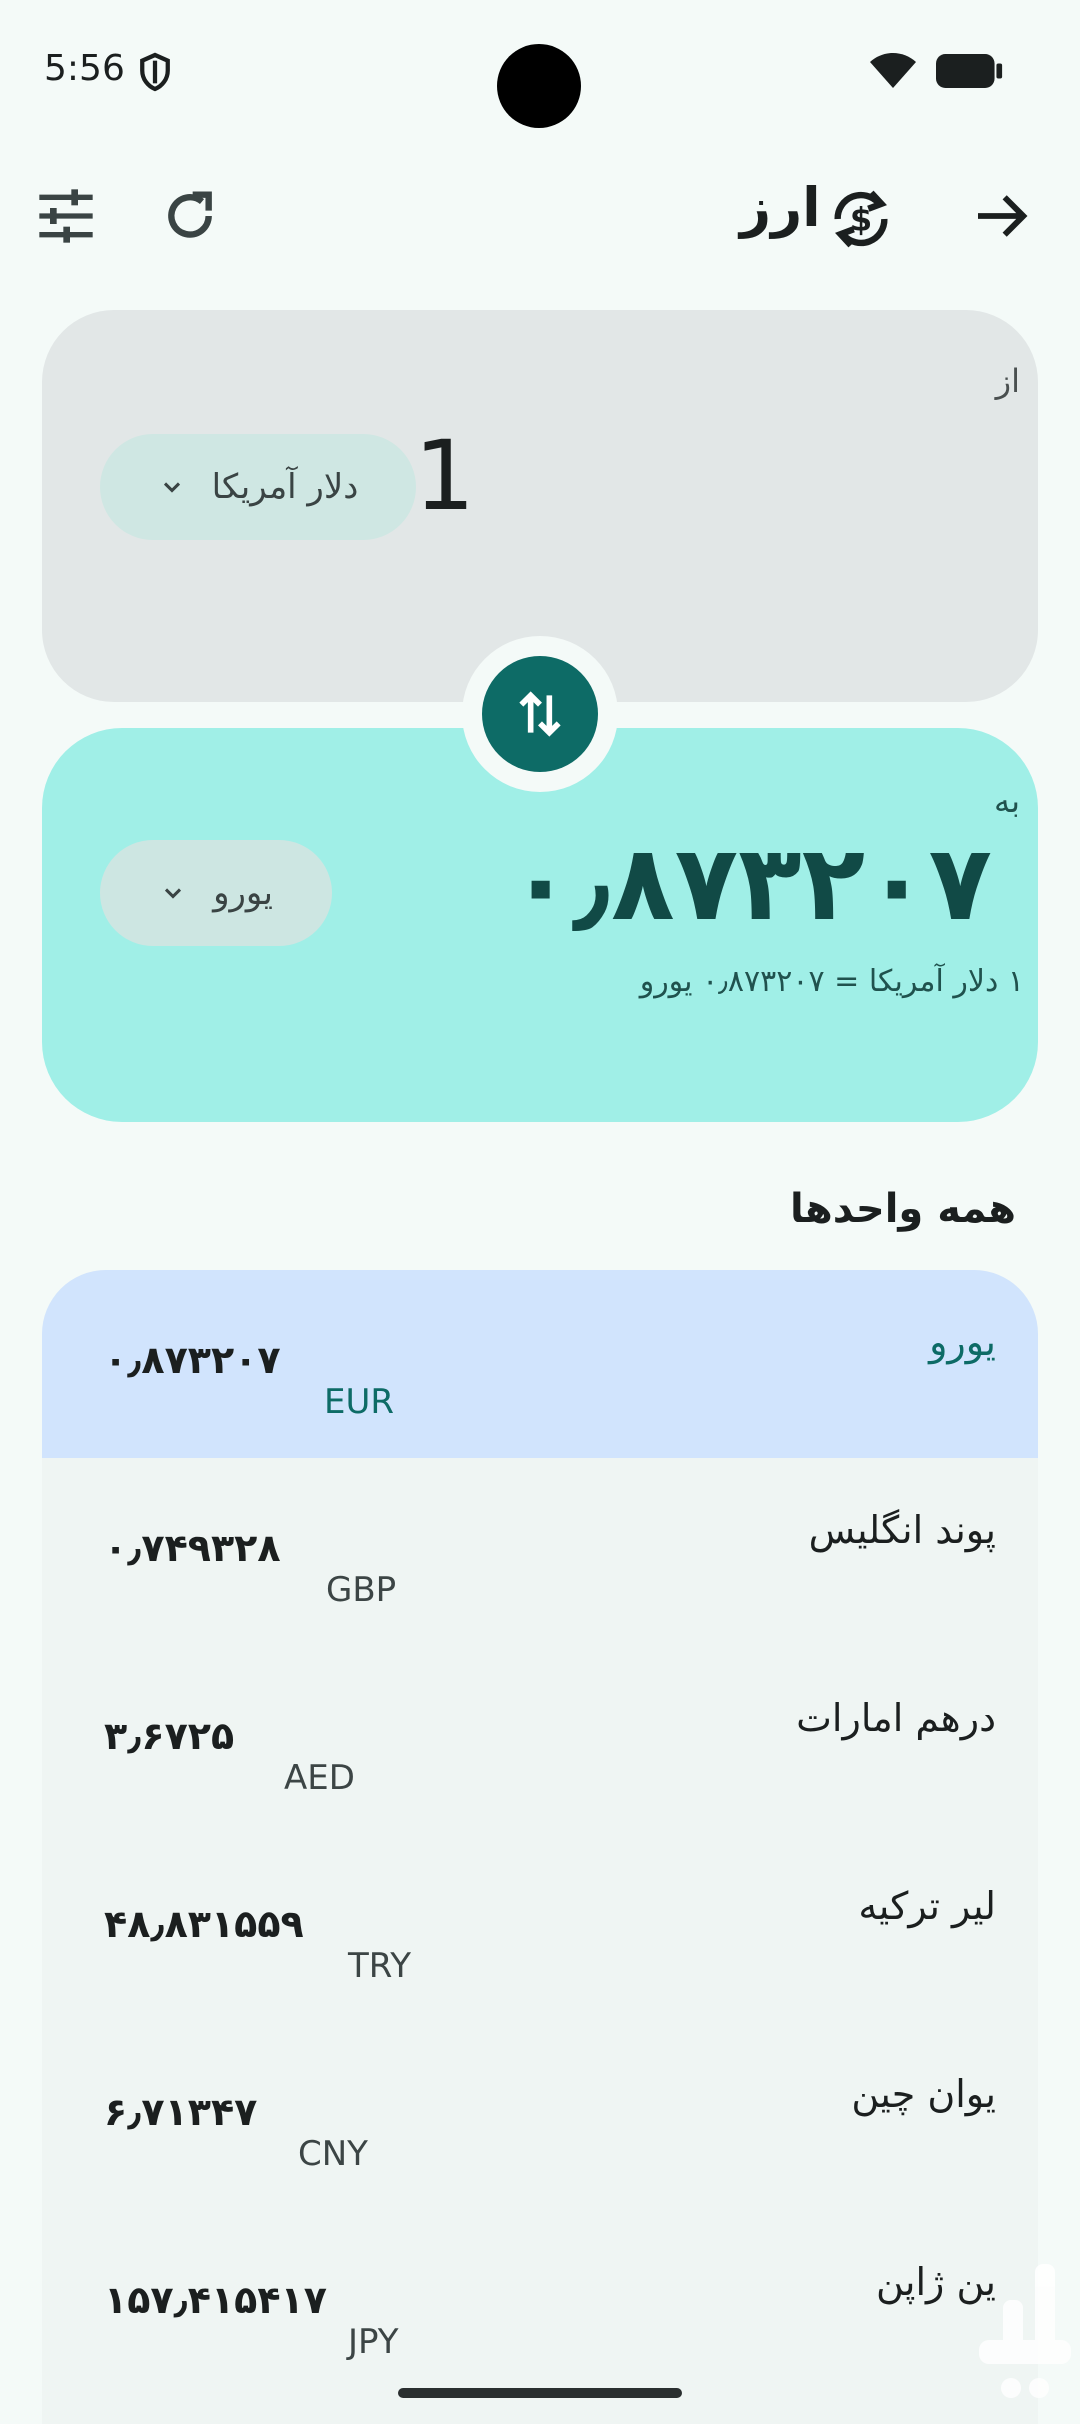 This screenshot has width=1080, height=2424. Describe the element at coordinates (444, 476) in the screenshot. I see `from-amount: 1` at that location.